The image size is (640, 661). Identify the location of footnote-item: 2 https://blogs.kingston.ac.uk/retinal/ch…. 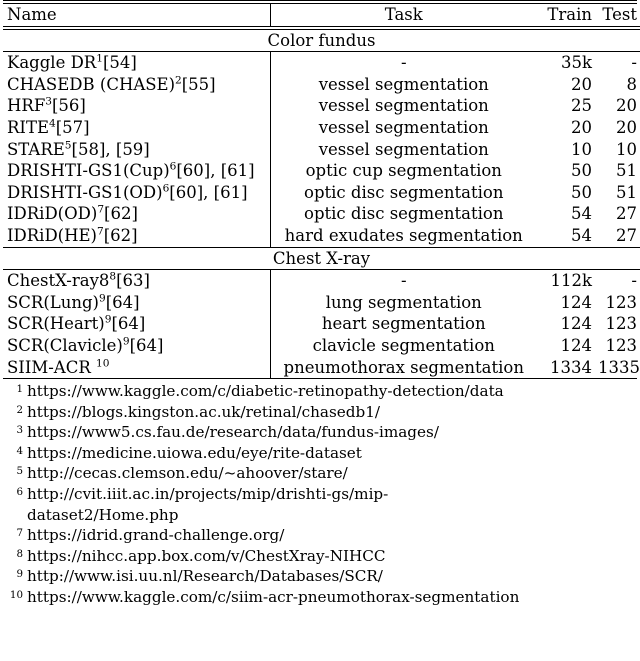
(320, 412).